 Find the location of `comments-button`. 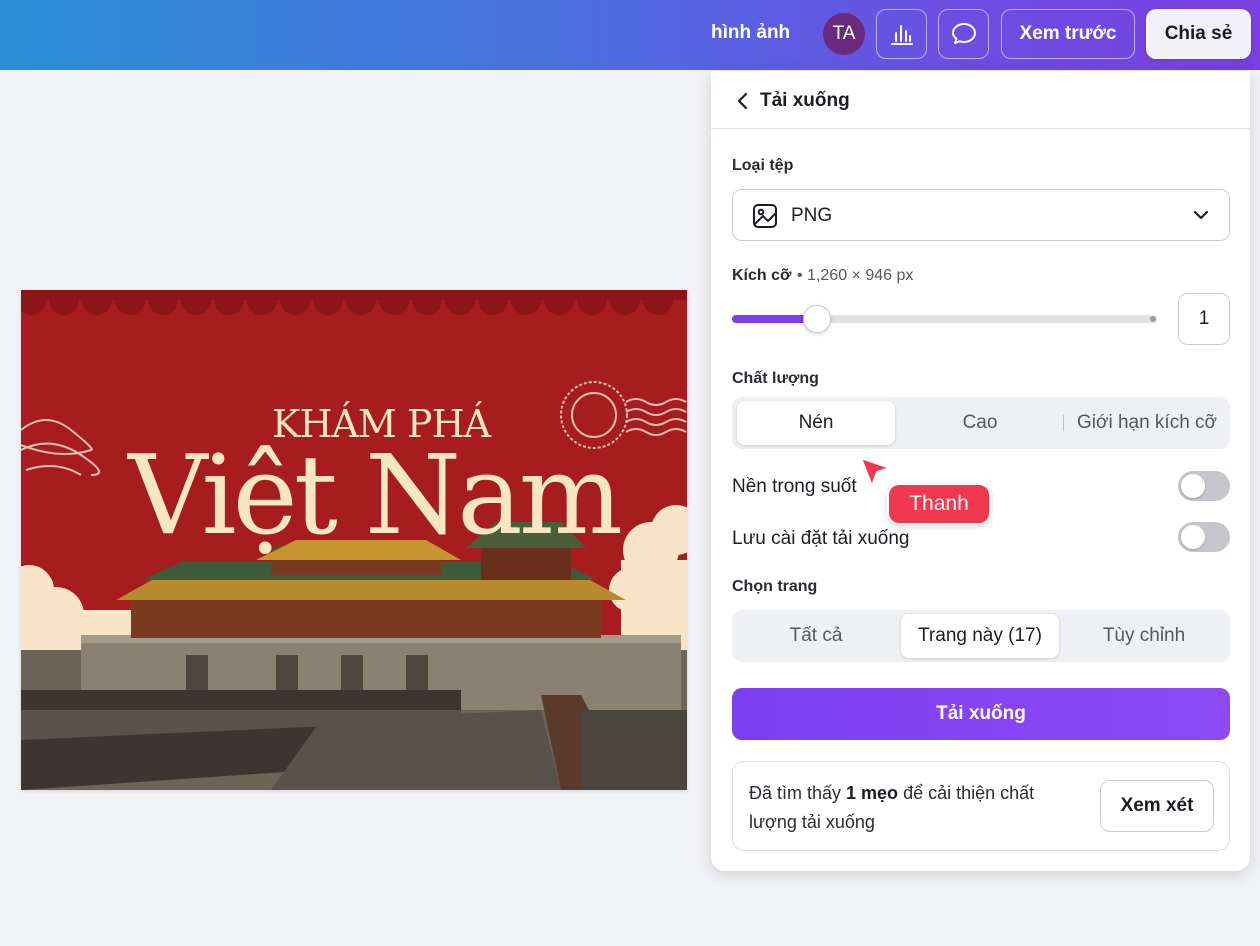

comments-button is located at coordinates (963, 34).